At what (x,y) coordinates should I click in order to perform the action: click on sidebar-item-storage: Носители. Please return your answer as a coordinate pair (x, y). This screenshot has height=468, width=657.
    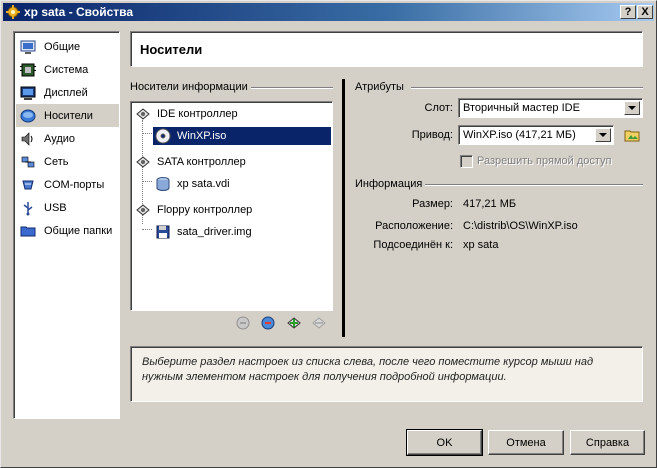
    Looking at the image, I should click on (67, 115).